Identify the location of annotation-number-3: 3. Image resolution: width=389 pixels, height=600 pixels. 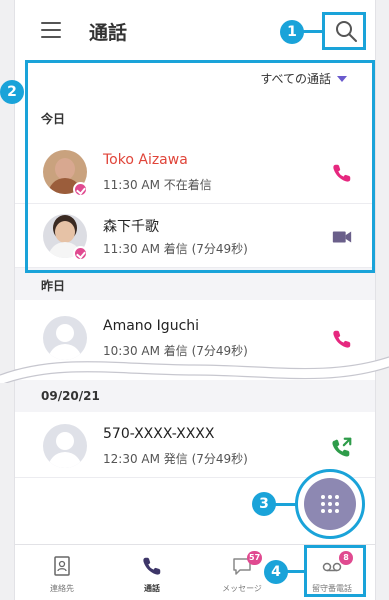
(264, 504).